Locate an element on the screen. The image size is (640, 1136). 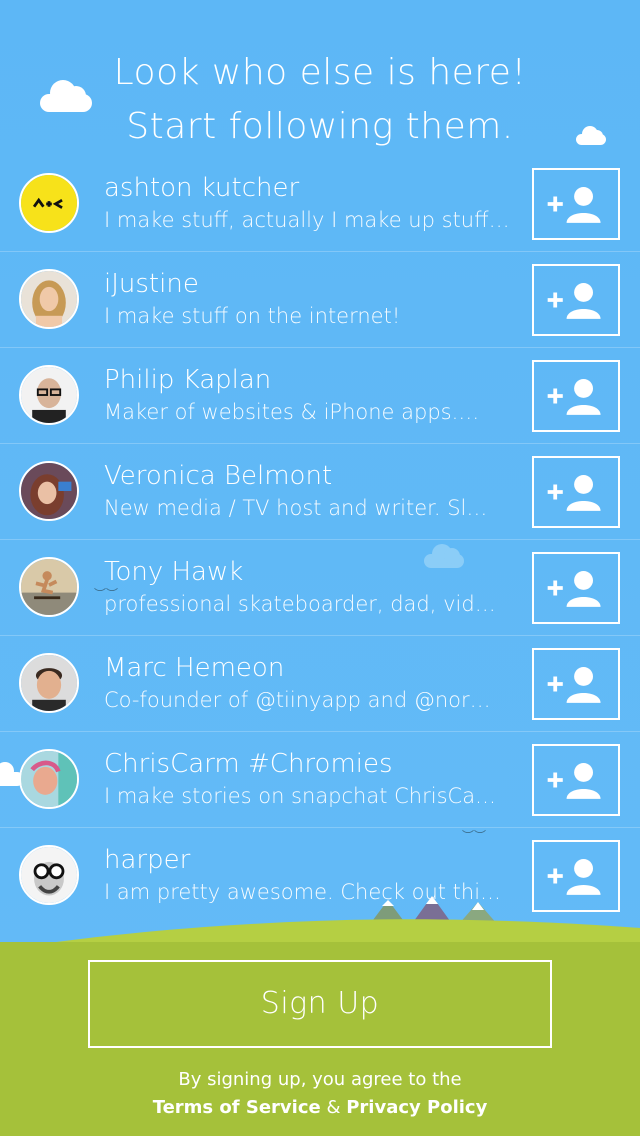
tony-hawk-avatar is located at coordinates (49, 587).